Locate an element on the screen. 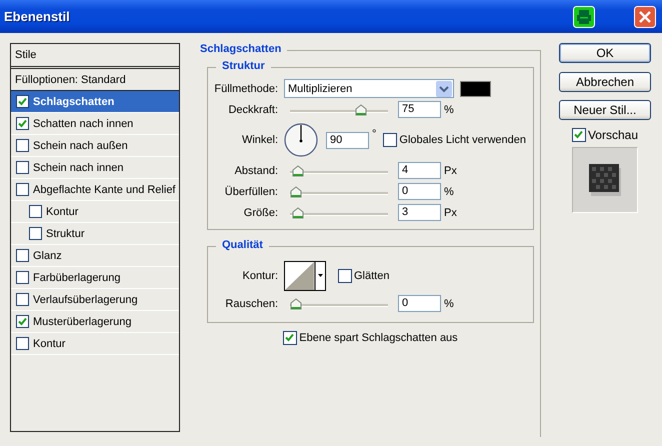 The height and width of the screenshot is (446, 662). style-item: Musterüberlagerung is located at coordinates (95, 322).